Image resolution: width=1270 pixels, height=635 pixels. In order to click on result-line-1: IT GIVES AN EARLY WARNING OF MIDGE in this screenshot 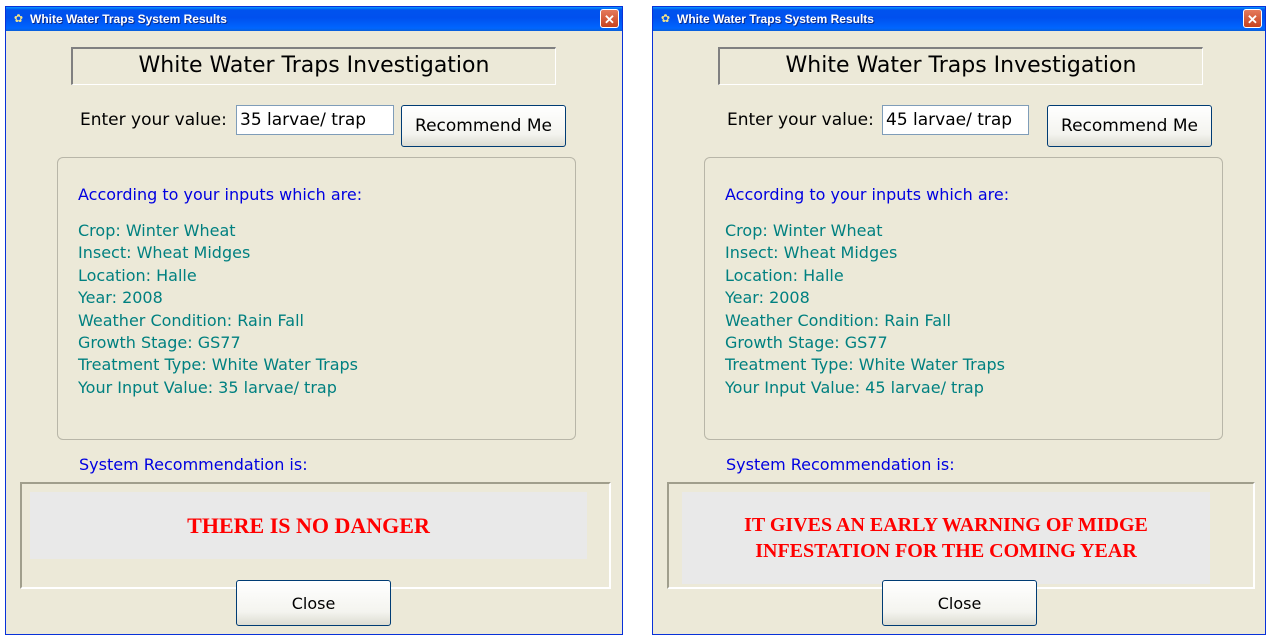, I will do `click(946, 525)`.